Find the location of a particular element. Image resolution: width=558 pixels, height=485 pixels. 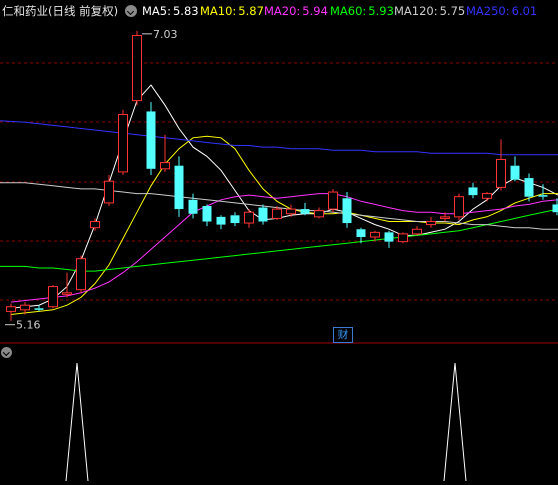

ma-label: MA250: is located at coordinates (488, 11).